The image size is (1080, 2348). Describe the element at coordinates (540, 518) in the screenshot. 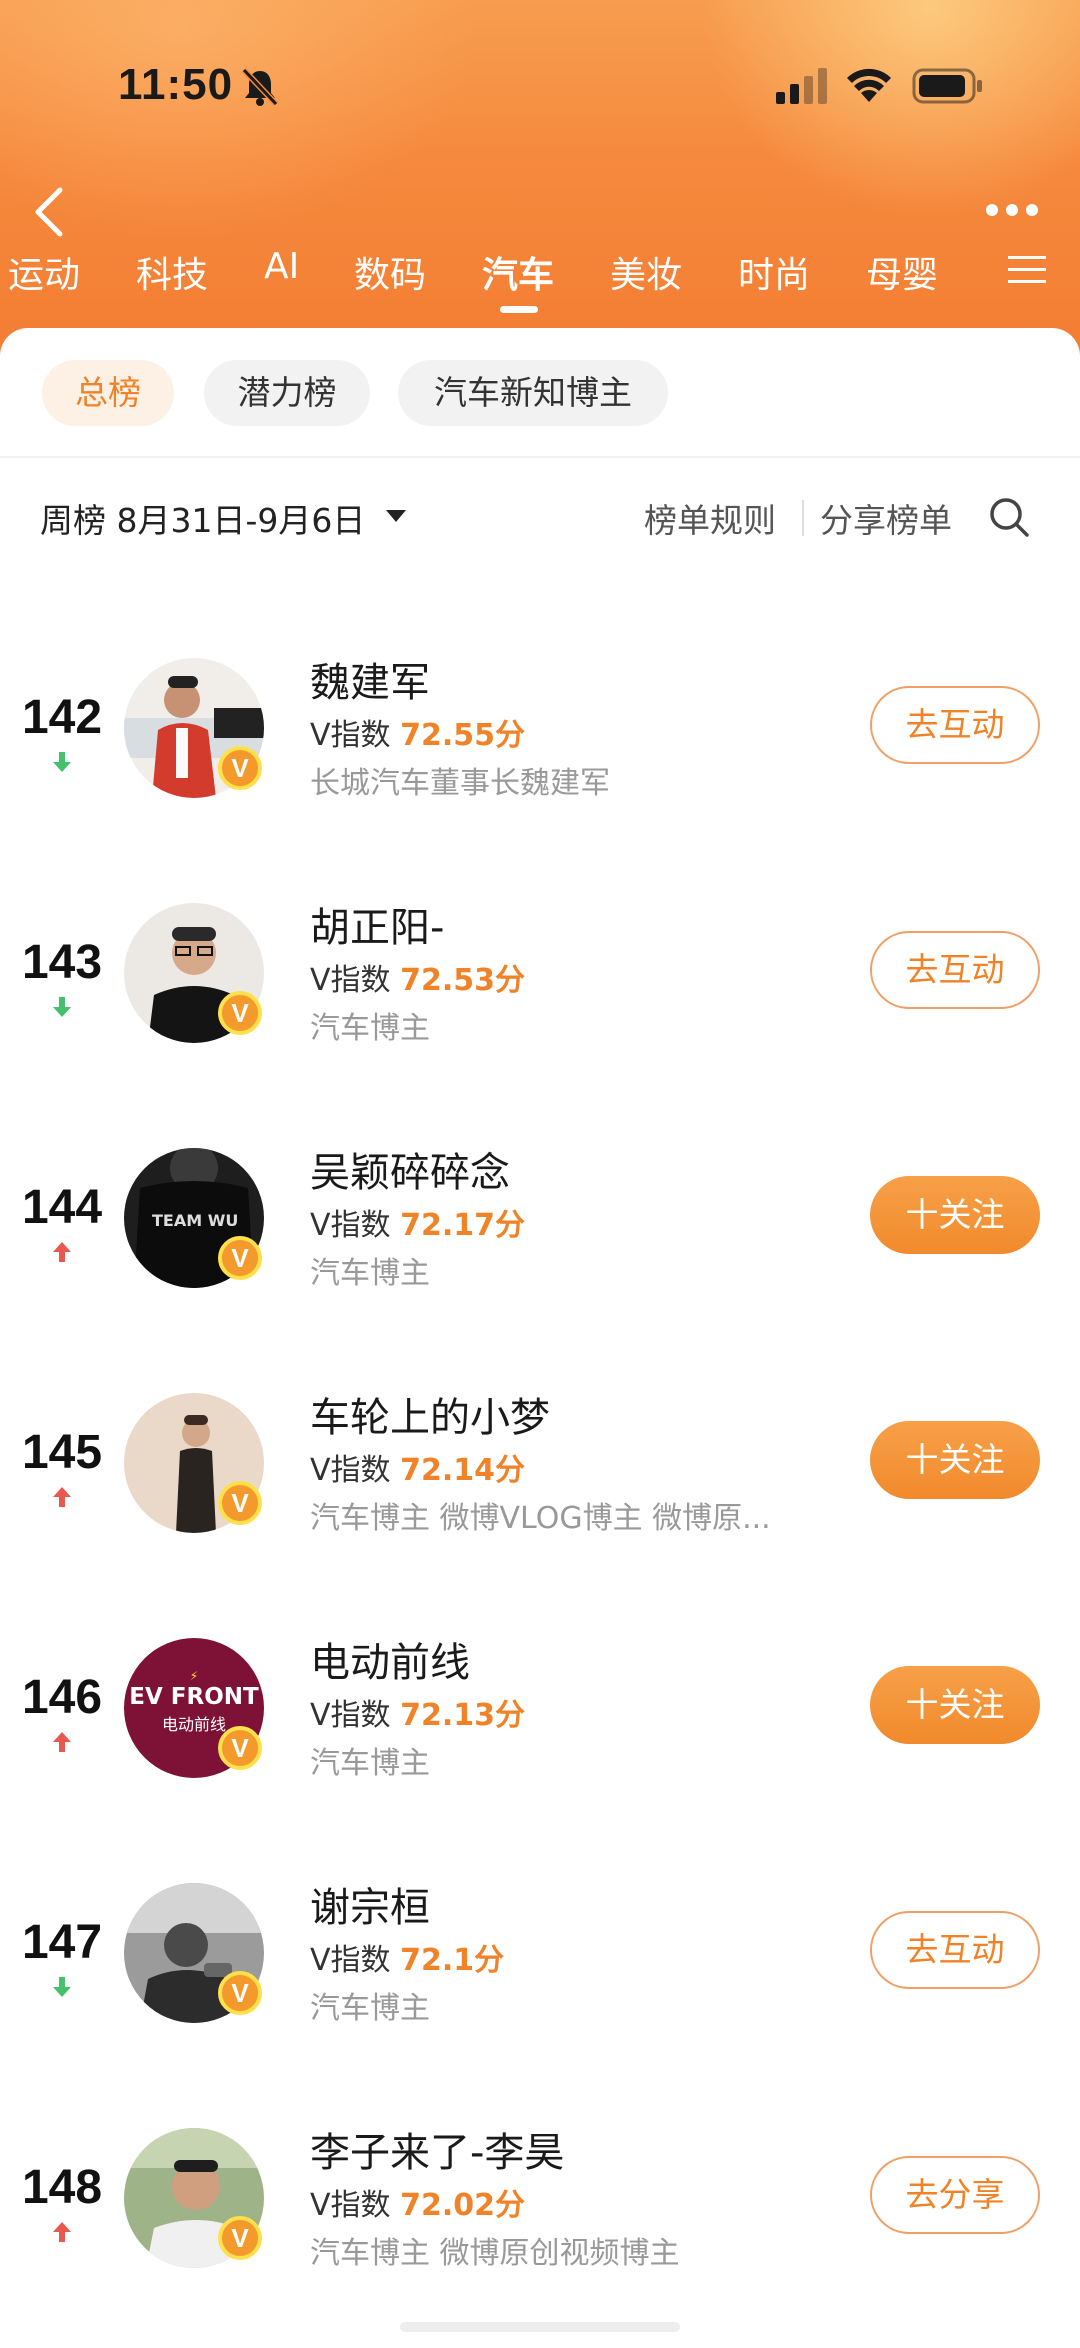

I see `filter-row: 周榜 8月31日-9月6日 榜单规则 分享榜单` at that location.